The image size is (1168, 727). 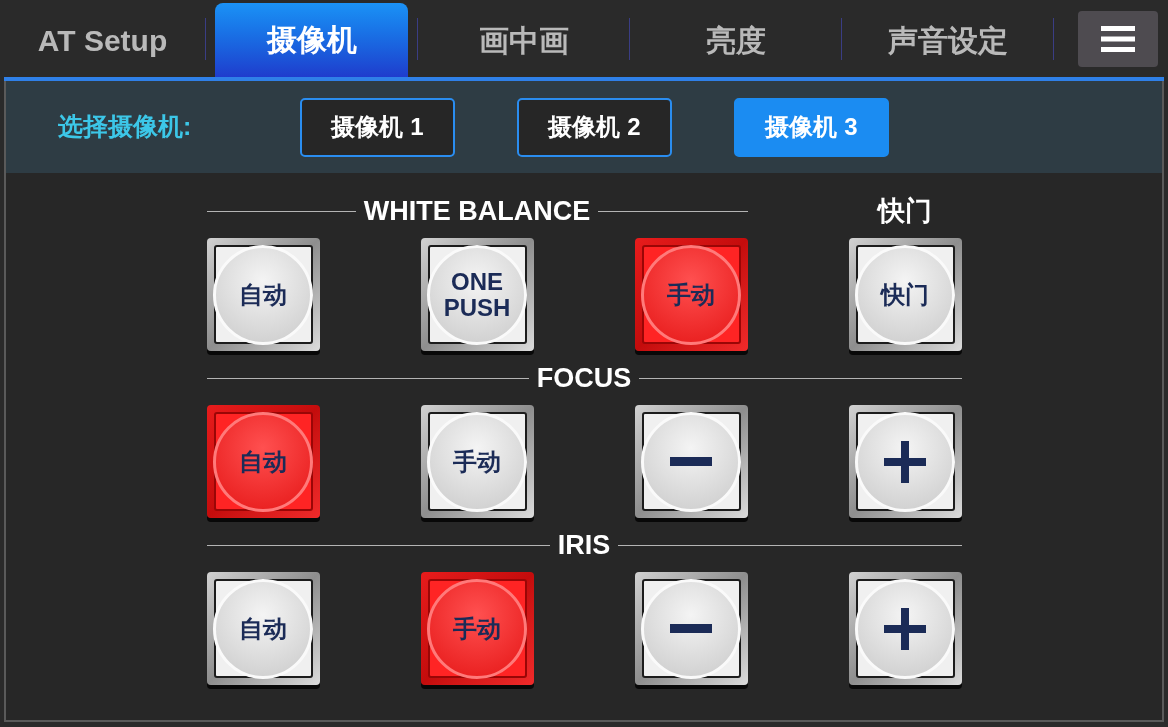 What do you see at coordinates (523, 41) in the screenshot?
I see `tab: 画中画` at bounding box center [523, 41].